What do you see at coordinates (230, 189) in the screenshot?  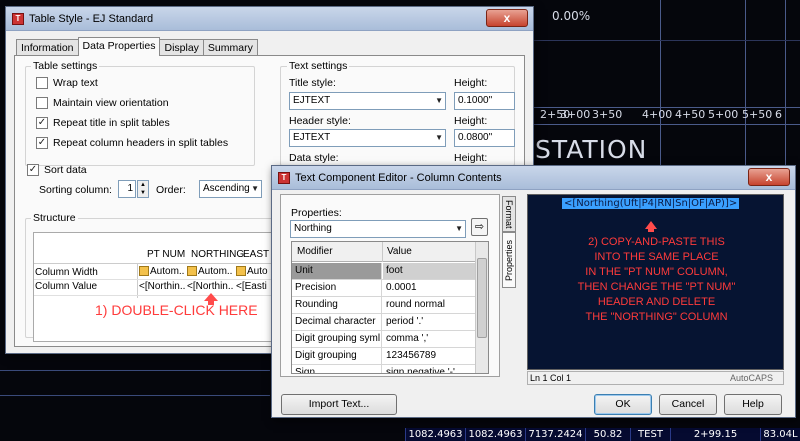 I see `order-select: Ascending ▼` at bounding box center [230, 189].